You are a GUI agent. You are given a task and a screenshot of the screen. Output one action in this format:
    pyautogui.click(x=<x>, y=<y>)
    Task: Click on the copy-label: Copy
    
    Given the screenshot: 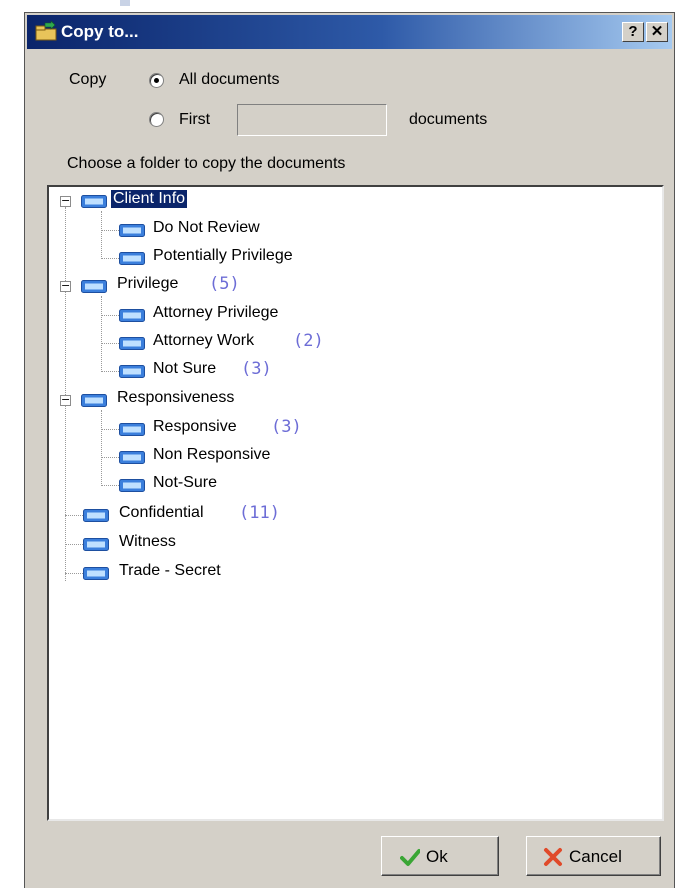 What is the action you would take?
    pyautogui.click(x=88, y=79)
    